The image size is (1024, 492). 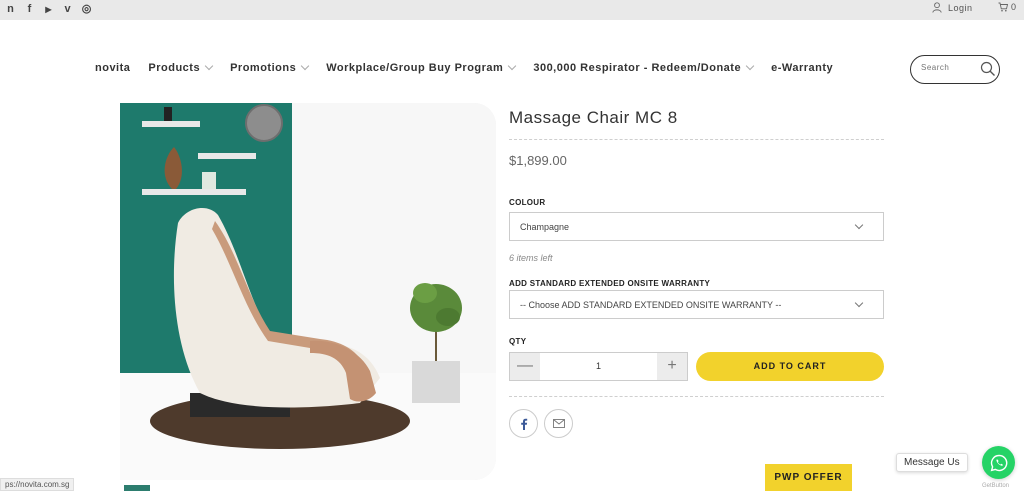 I want to click on novita-icon: n, so click(x=10, y=9).